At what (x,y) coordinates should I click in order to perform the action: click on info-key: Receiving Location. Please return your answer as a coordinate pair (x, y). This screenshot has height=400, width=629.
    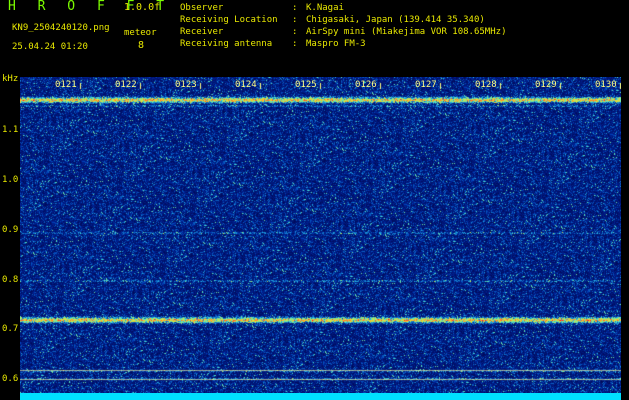
    Looking at the image, I should click on (229, 20).